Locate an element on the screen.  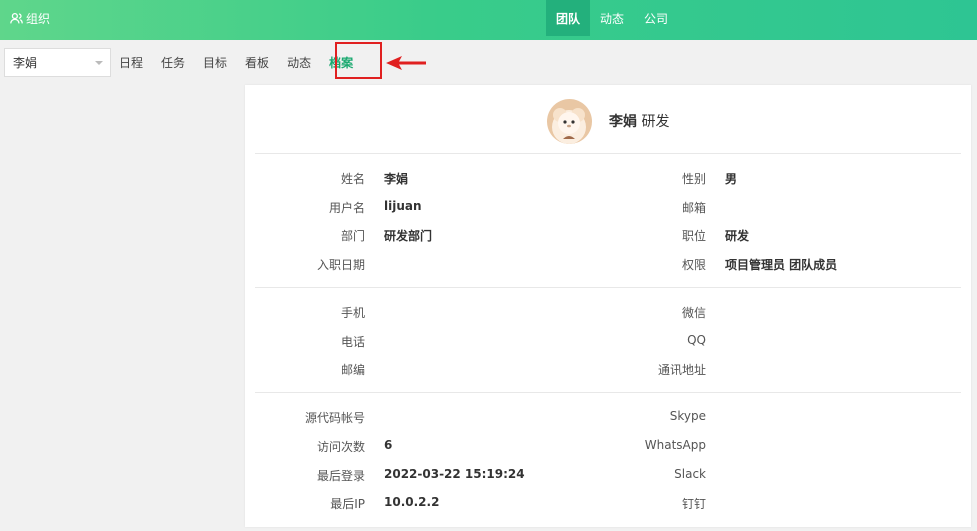
chevron-down-icon is located at coordinates (99, 63).